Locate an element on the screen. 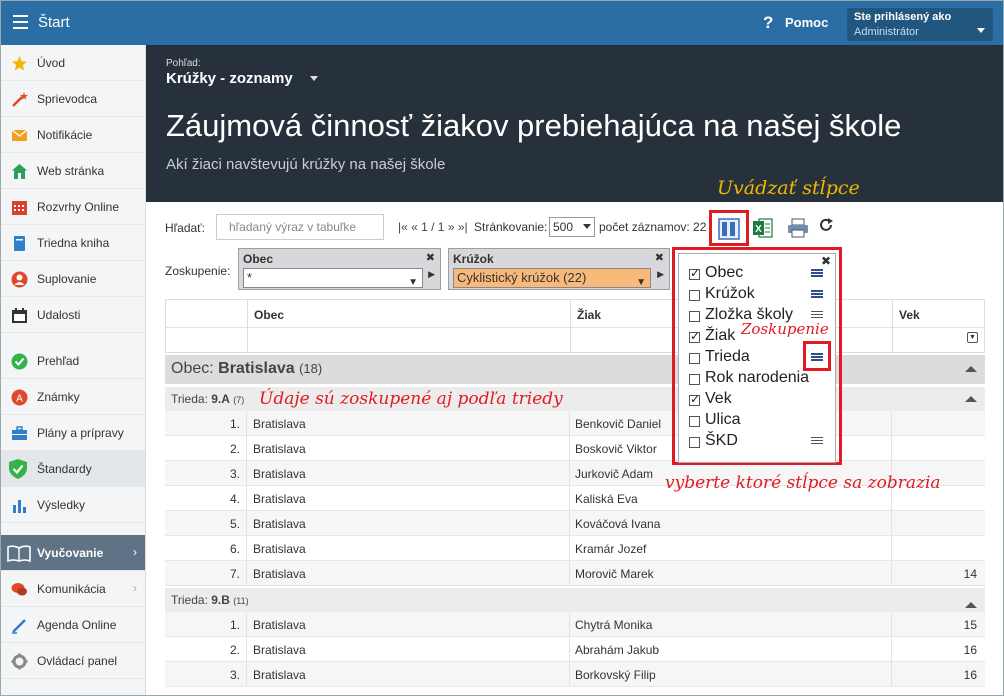  group-row-obec: Obec: Bratislava (18) is located at coordinates (575, 369).